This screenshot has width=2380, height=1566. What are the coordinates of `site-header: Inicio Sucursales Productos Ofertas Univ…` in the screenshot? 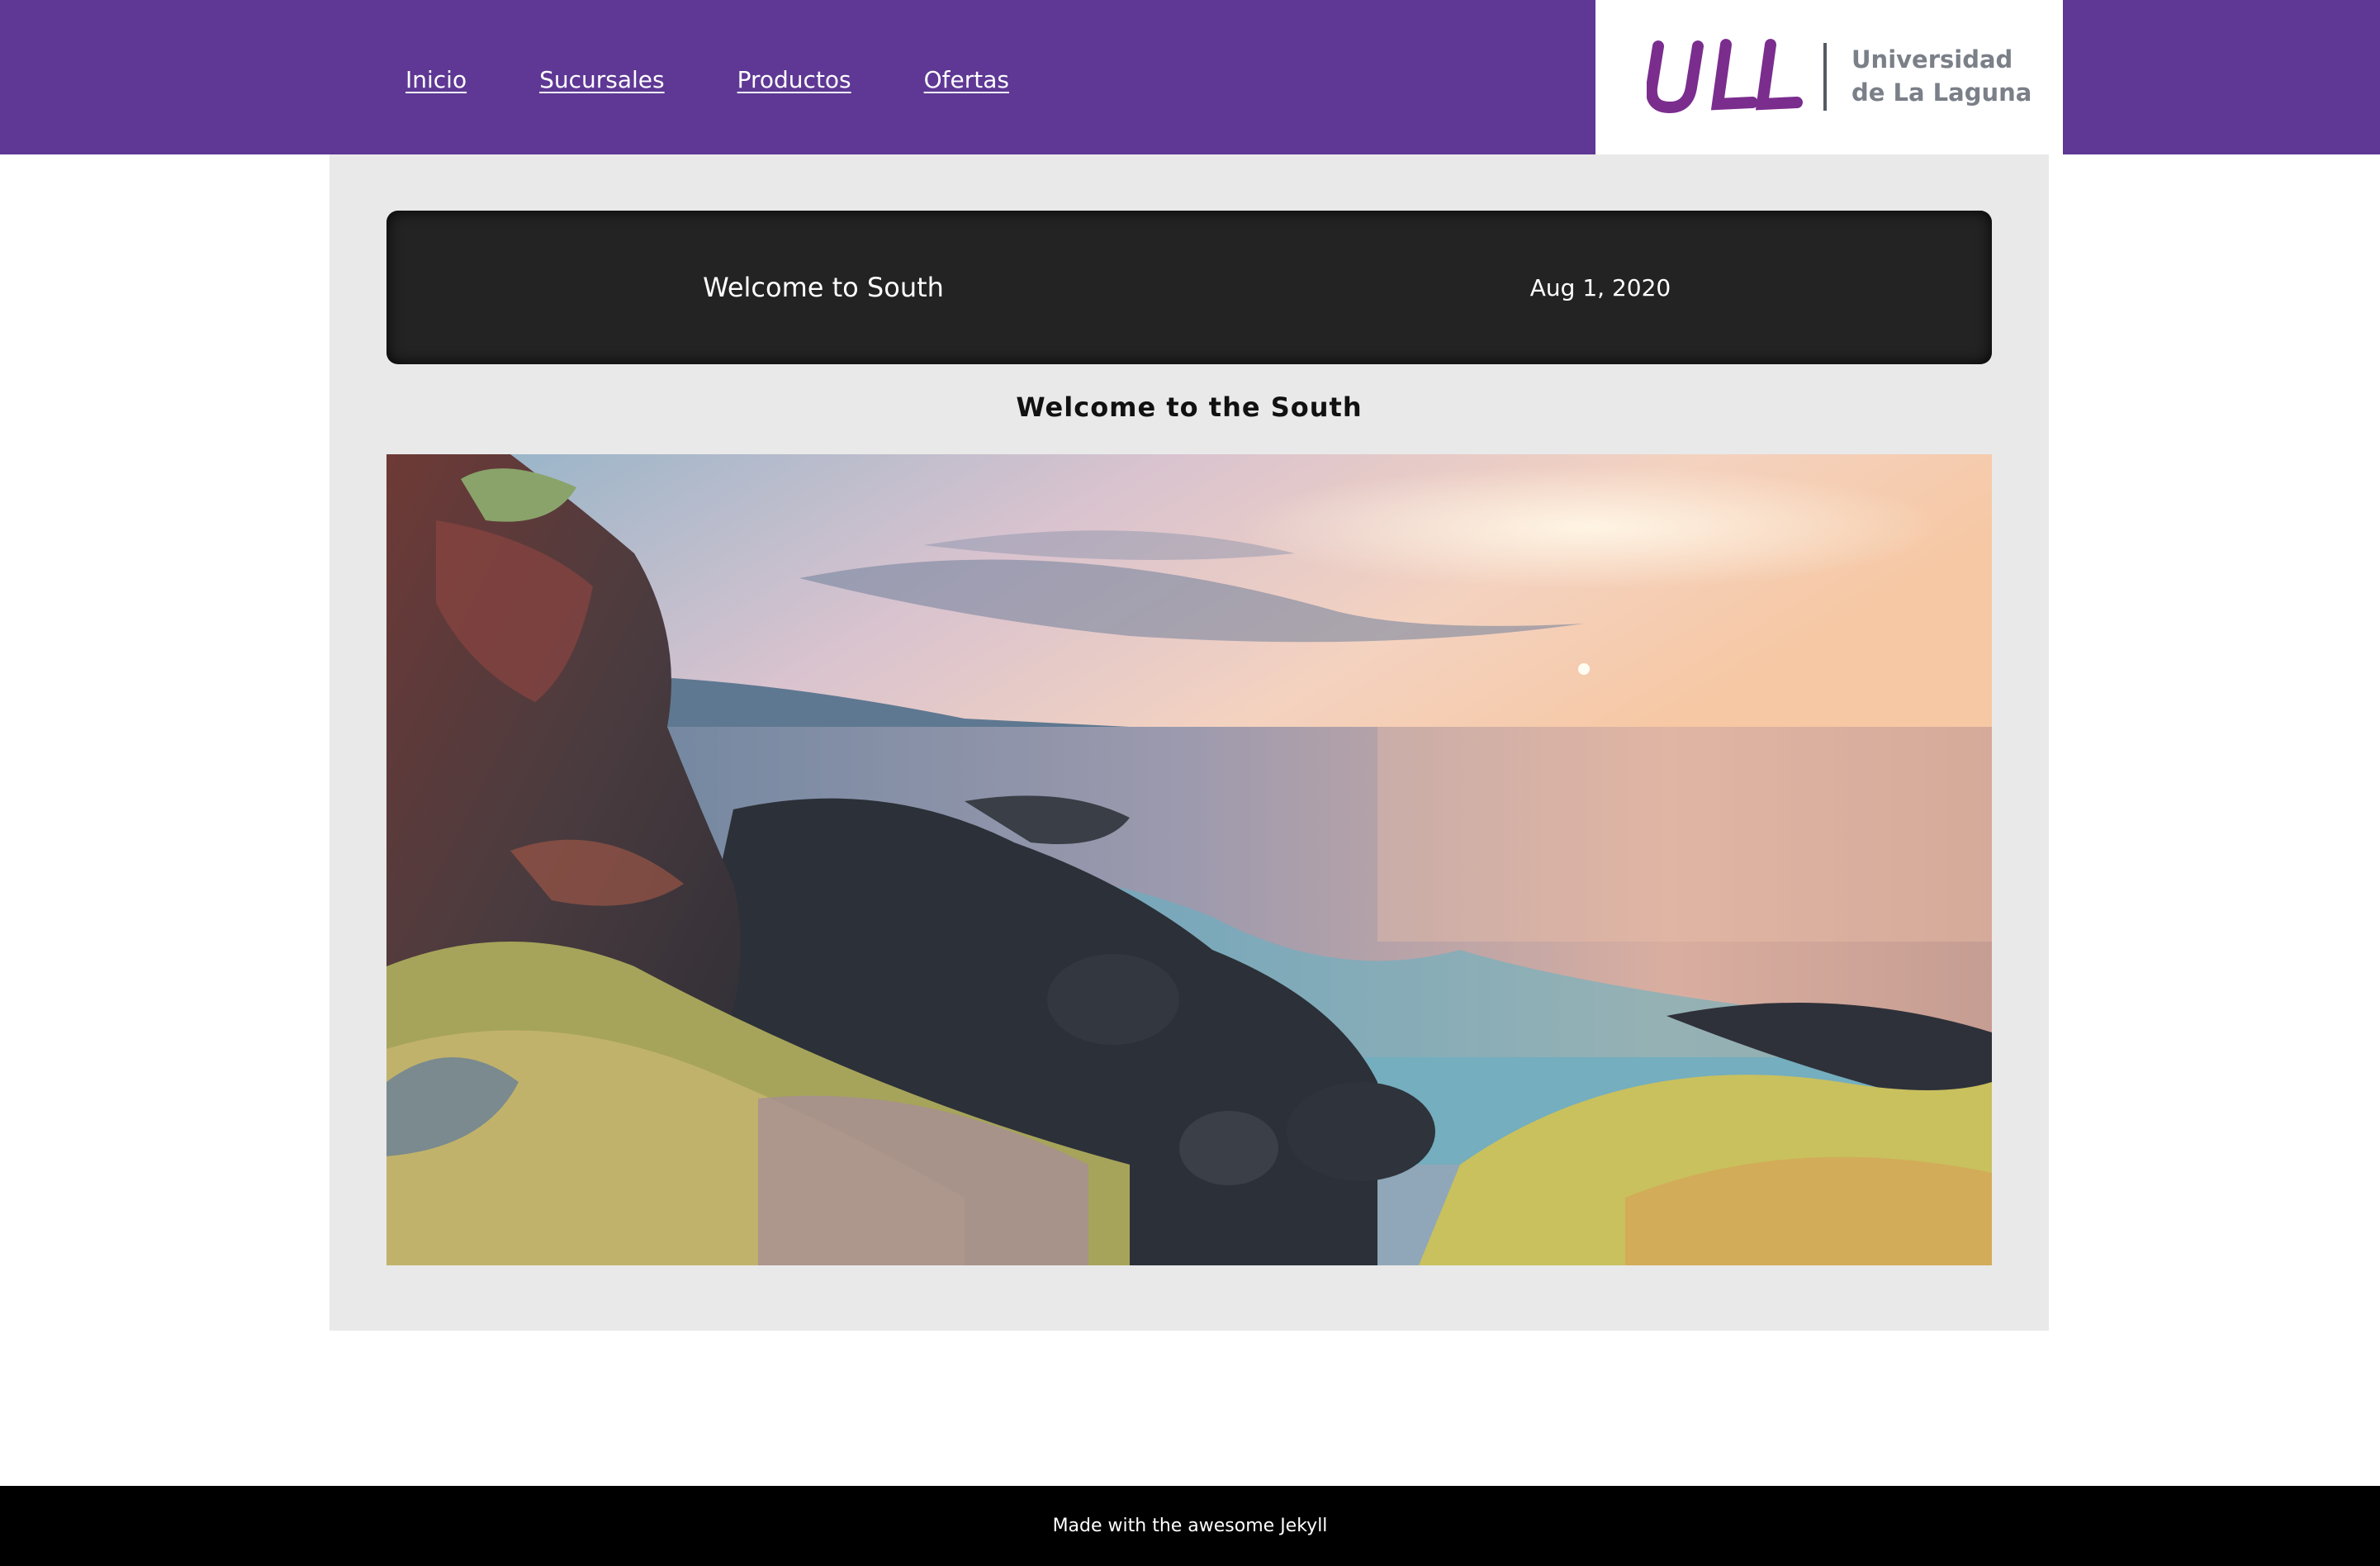 It's located at (1190, 77).